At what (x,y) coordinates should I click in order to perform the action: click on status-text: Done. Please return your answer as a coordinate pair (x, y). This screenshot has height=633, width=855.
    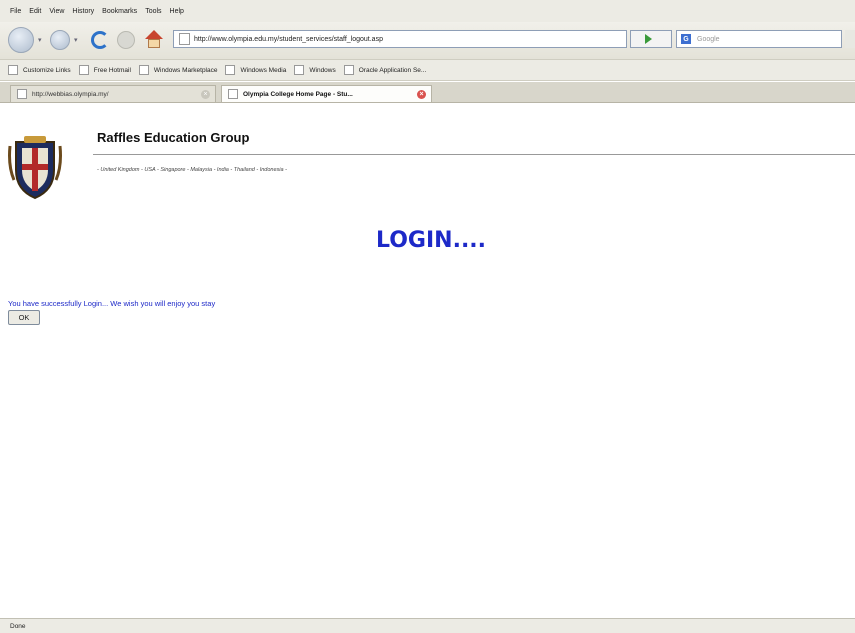
    Looking at the image, I should click on (18, 626).